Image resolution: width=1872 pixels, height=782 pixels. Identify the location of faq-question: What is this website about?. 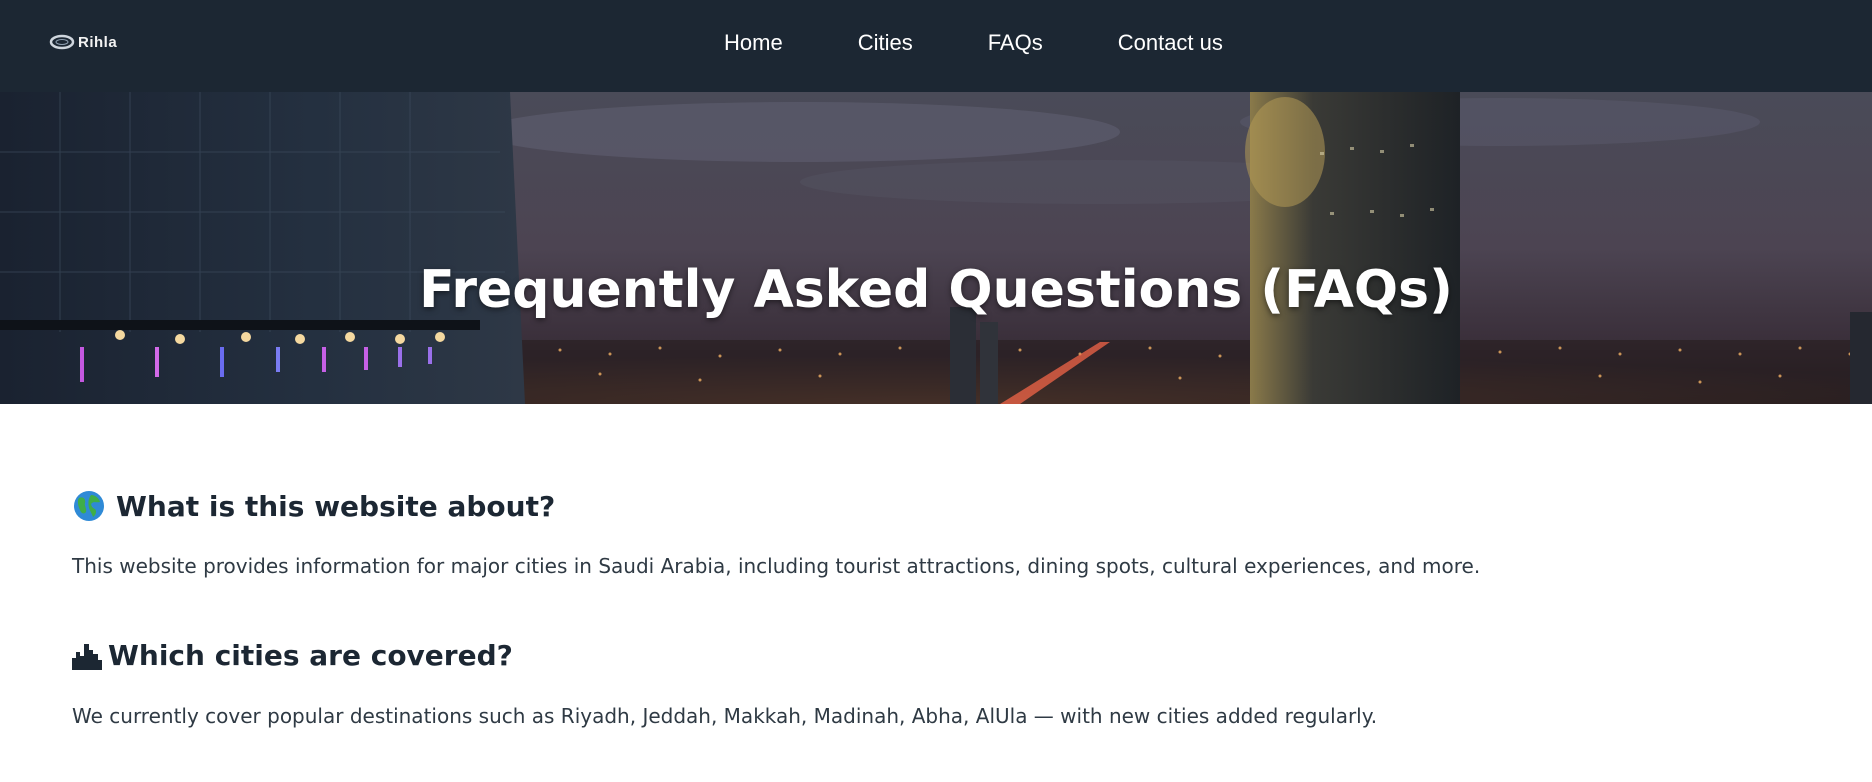
(313, 506).